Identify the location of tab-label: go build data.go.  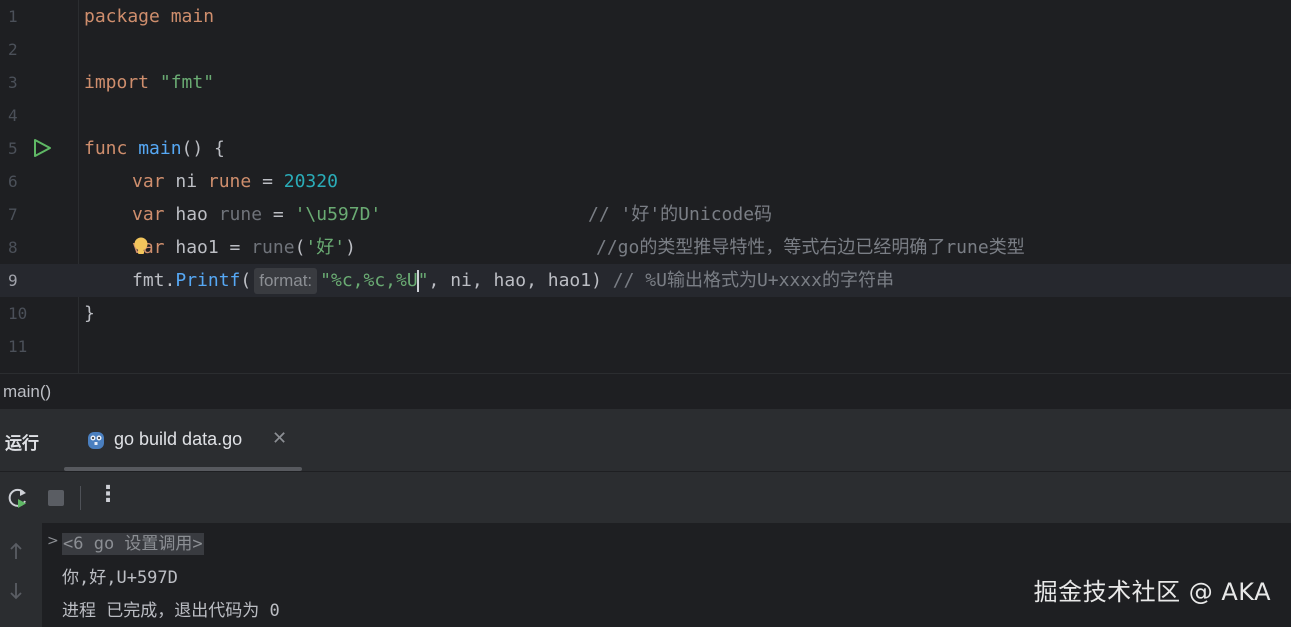
(178, 439).